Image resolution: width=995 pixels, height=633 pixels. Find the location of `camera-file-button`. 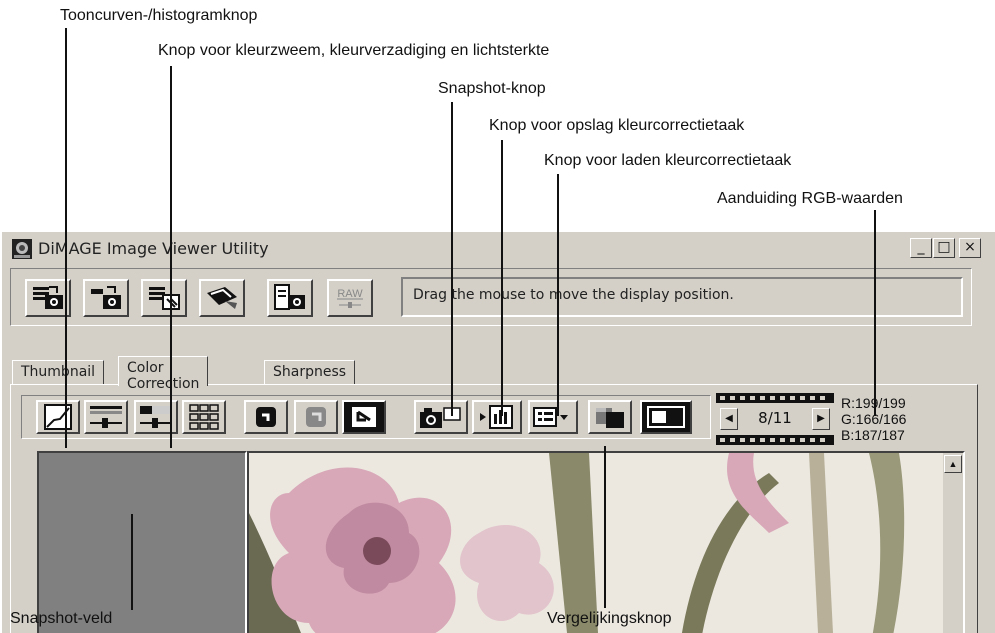

camera-file-button is located at coordinates (290, 298).